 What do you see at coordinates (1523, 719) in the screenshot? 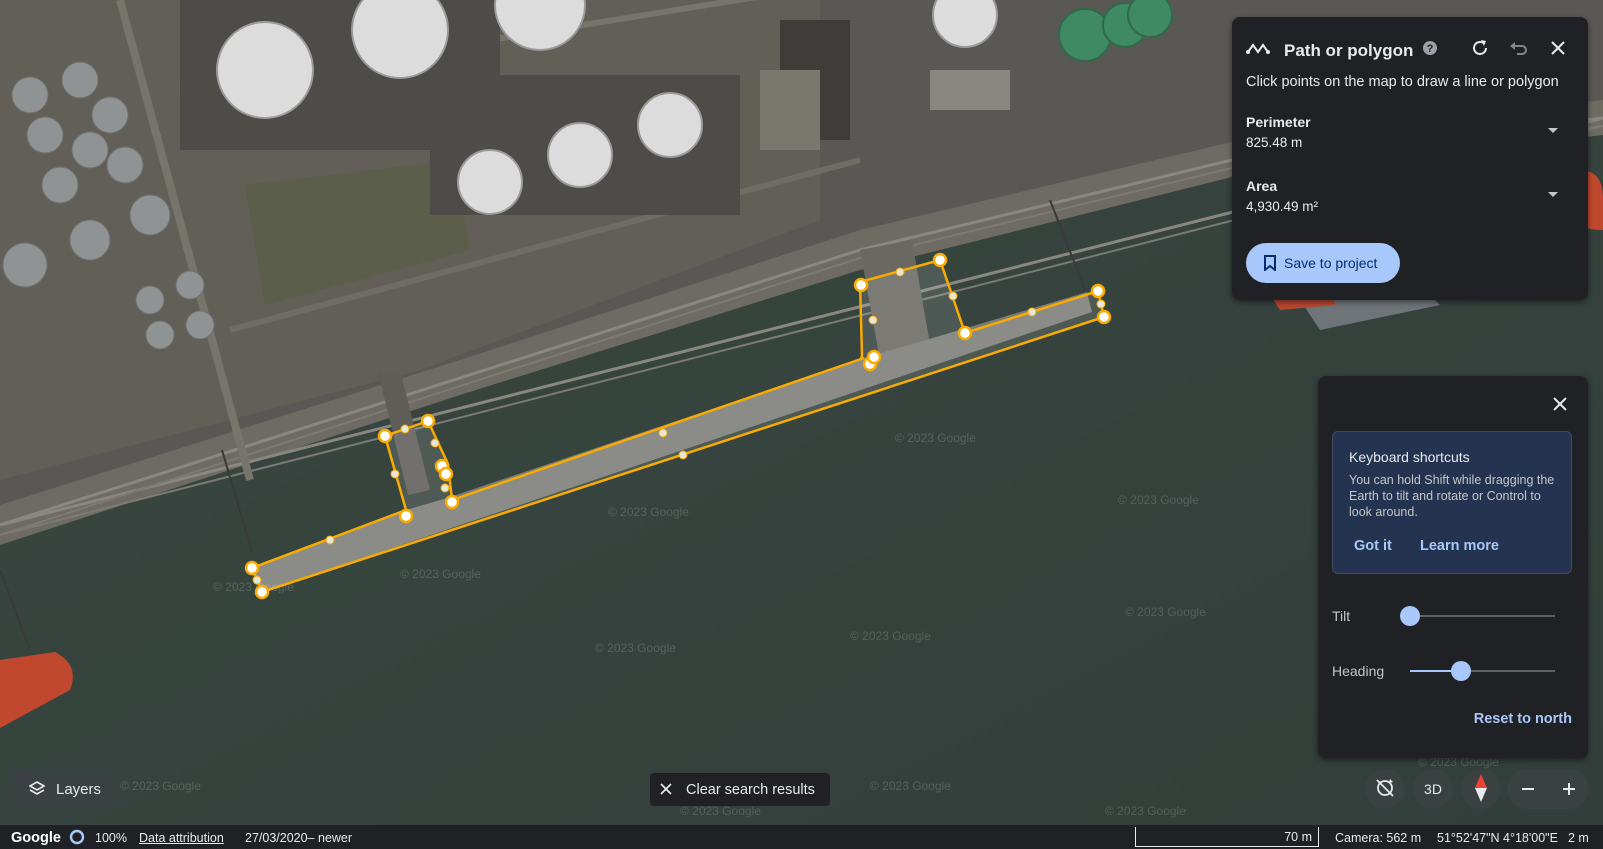
I see `reset-to-north-button: Reset to north` at bounding box center [1523, 719].